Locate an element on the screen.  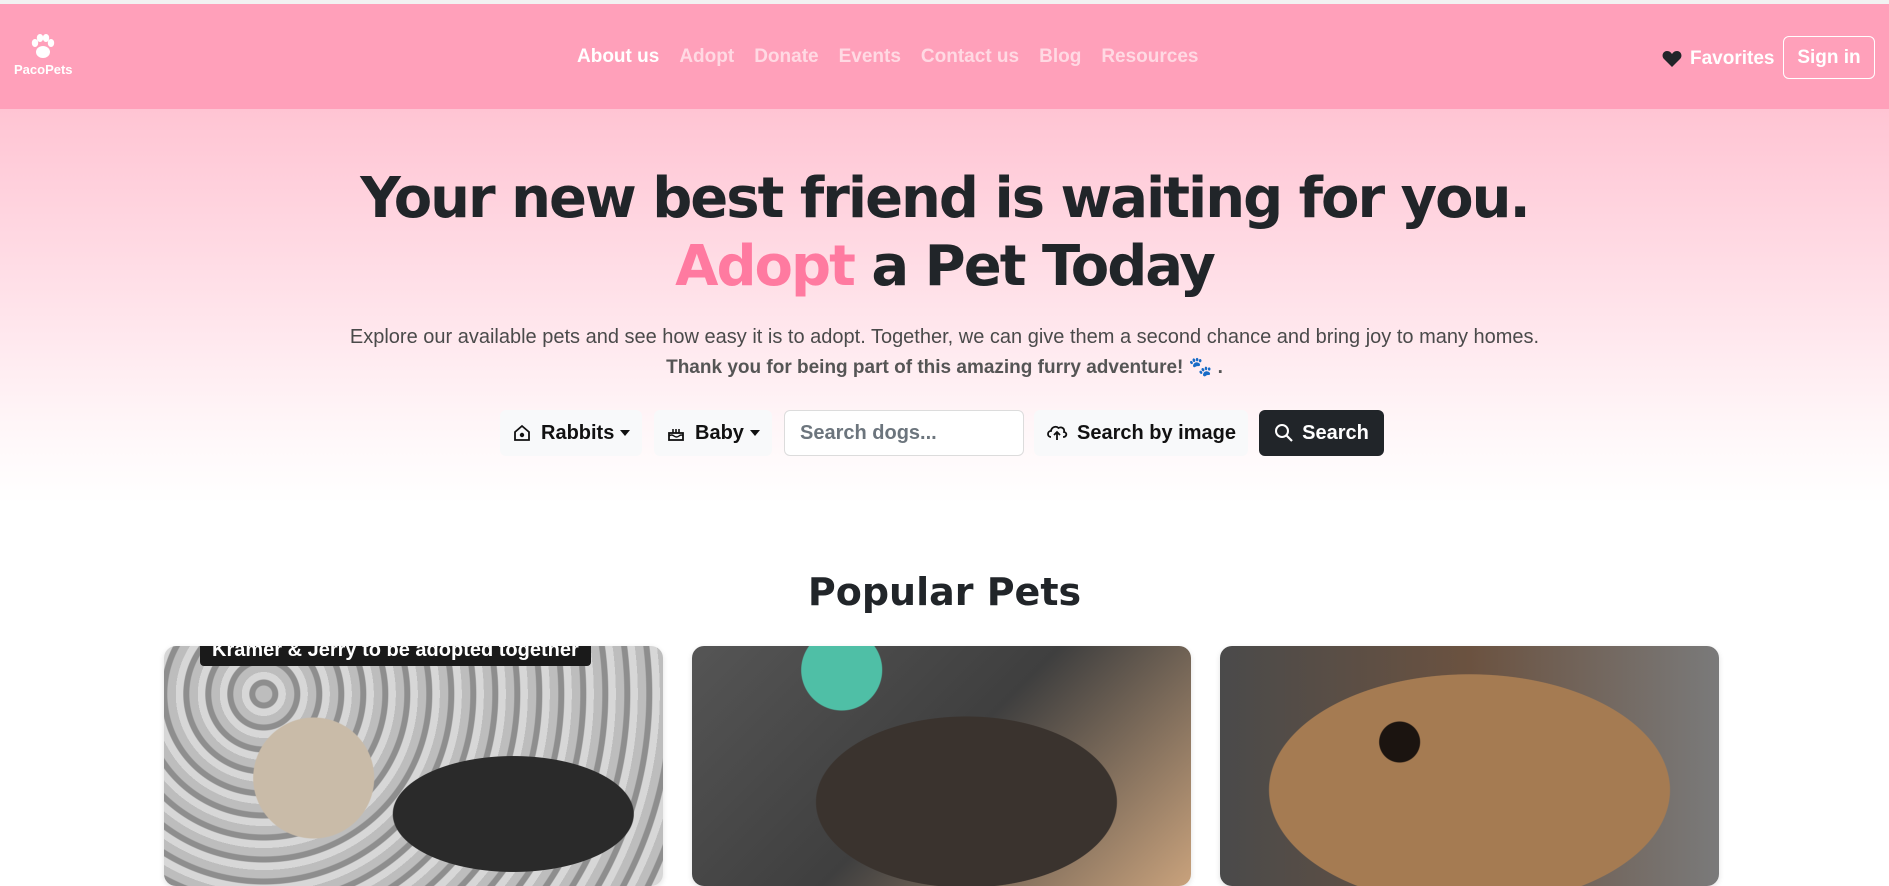
nav-link-blog: Blog is located at coordinates (1060, 57).